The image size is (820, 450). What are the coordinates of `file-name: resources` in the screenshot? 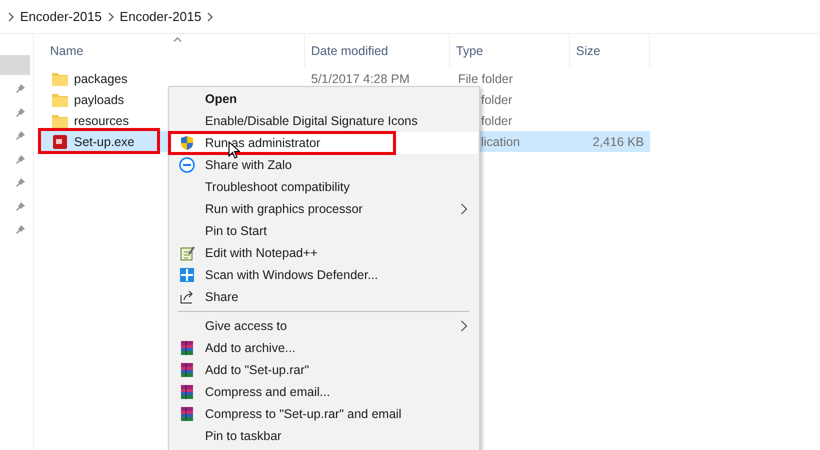 It's located at (101, 121).